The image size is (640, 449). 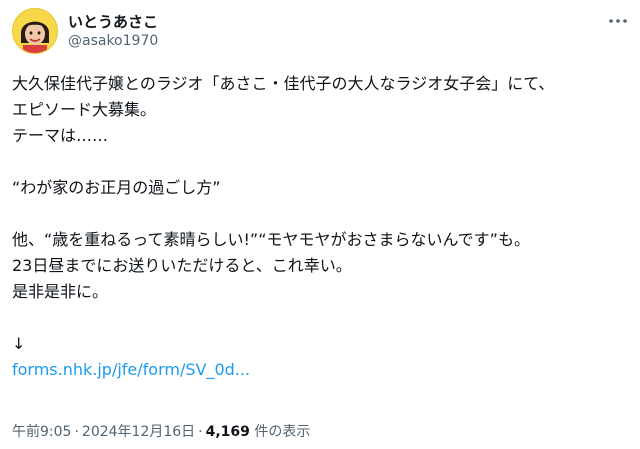 I want to click on views-label: 件の表示, so click(x=282, y=432).